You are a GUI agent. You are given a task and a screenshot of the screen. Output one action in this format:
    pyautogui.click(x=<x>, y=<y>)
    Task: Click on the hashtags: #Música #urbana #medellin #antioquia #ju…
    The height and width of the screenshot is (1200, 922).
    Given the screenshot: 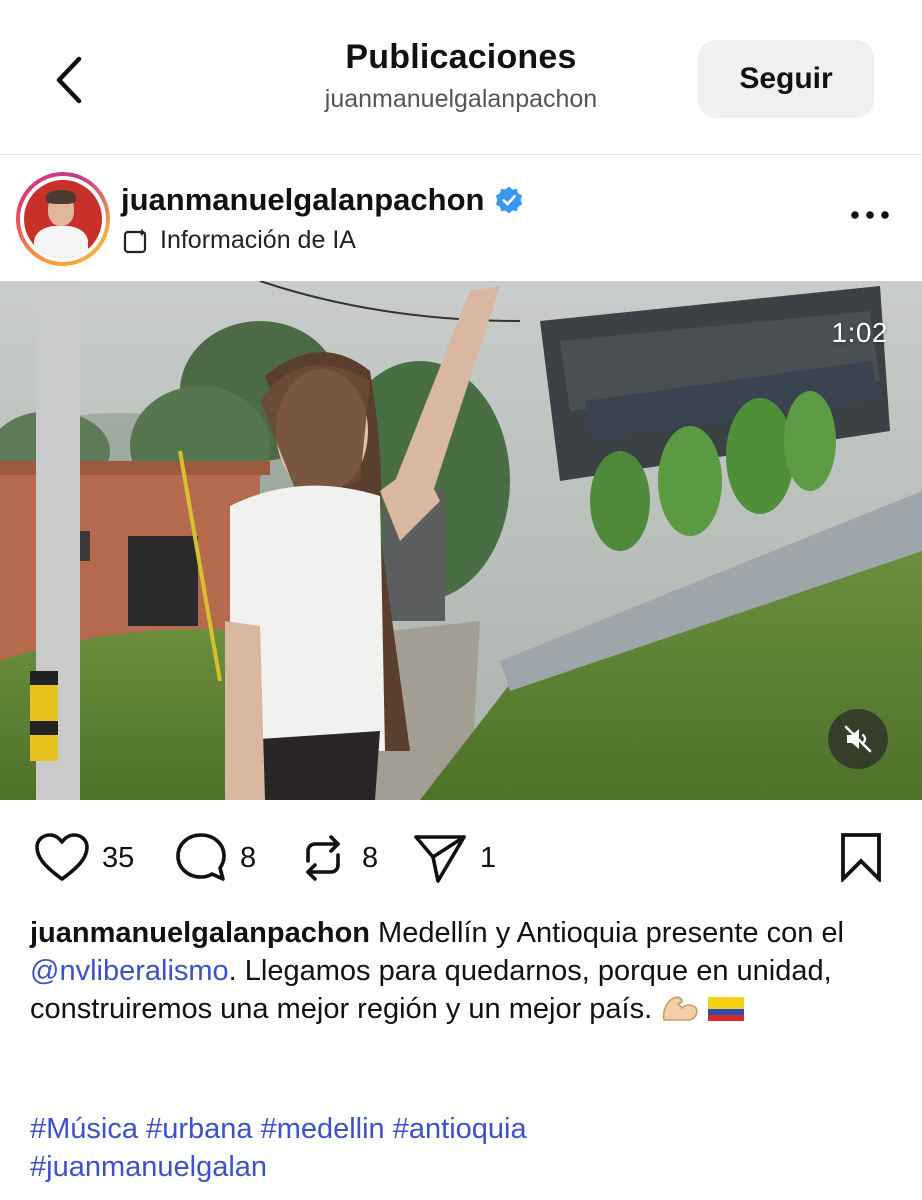 What is the action you would take?
    pyautogui.click(x=461, y=1148)
    